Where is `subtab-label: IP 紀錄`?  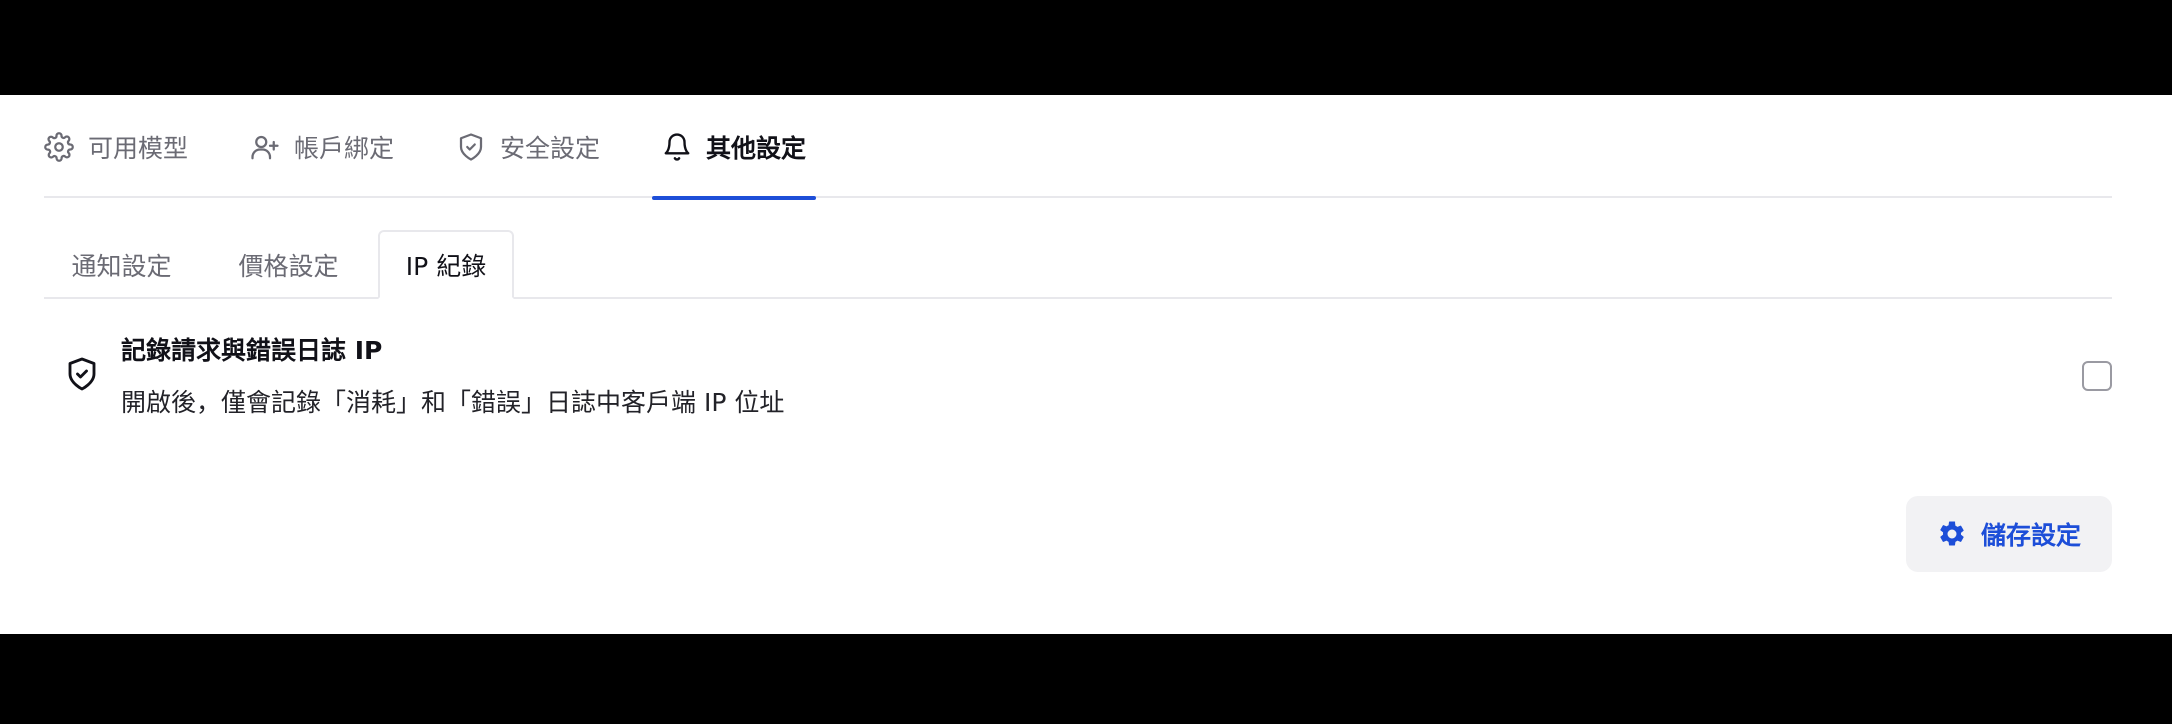
subtab-label: IP 紀錄 is located at coordinates (446, 266).